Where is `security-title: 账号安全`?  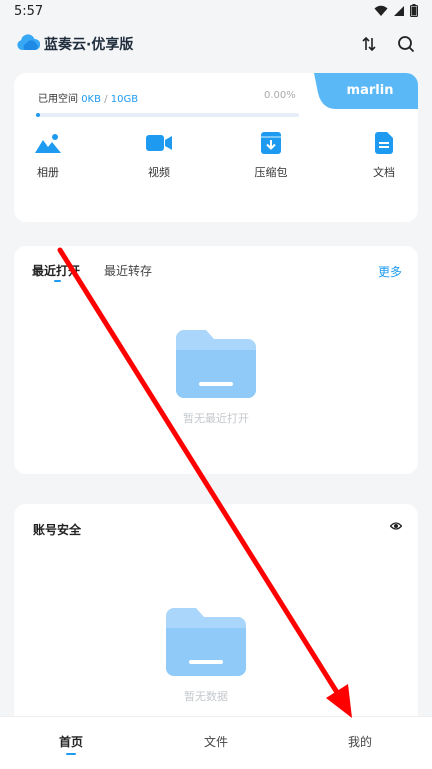 security-title: 账号安全 is located at coordinates (57, 530).